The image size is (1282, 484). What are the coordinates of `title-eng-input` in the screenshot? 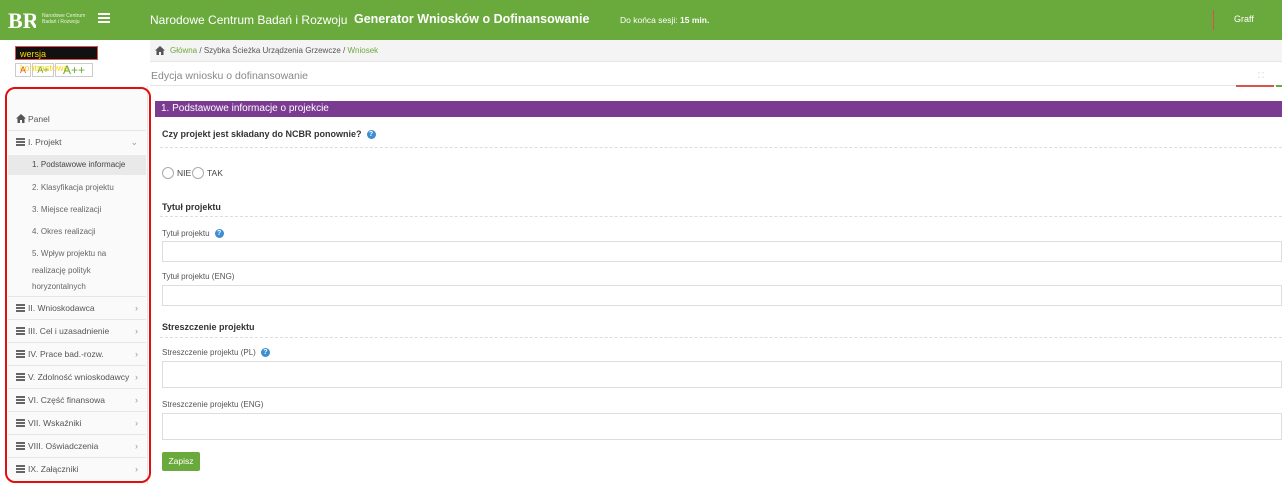 It's located at (722, 295).